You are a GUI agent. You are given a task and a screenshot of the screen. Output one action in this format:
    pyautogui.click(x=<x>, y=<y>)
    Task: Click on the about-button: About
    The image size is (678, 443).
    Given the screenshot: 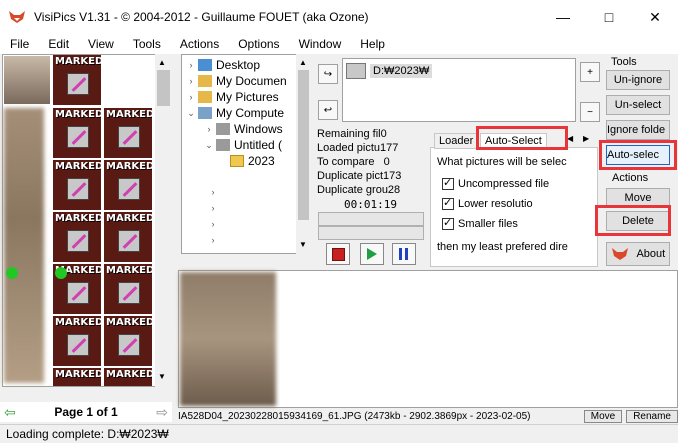 What is the action you would take?
    pyautogui.click(x=638, y=254)
    